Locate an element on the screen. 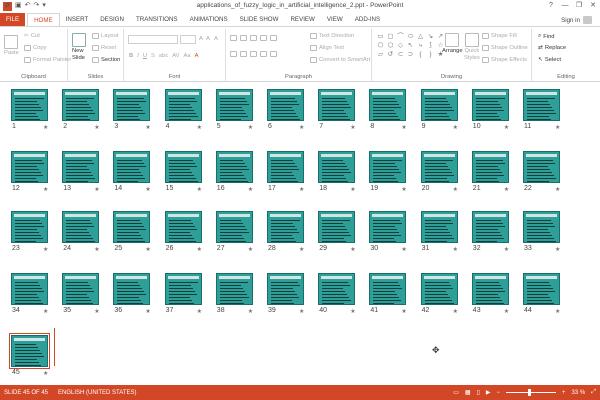 The height and width of the screenshot is (400, 600). shape-option: } is located at coordinates (430, 55).